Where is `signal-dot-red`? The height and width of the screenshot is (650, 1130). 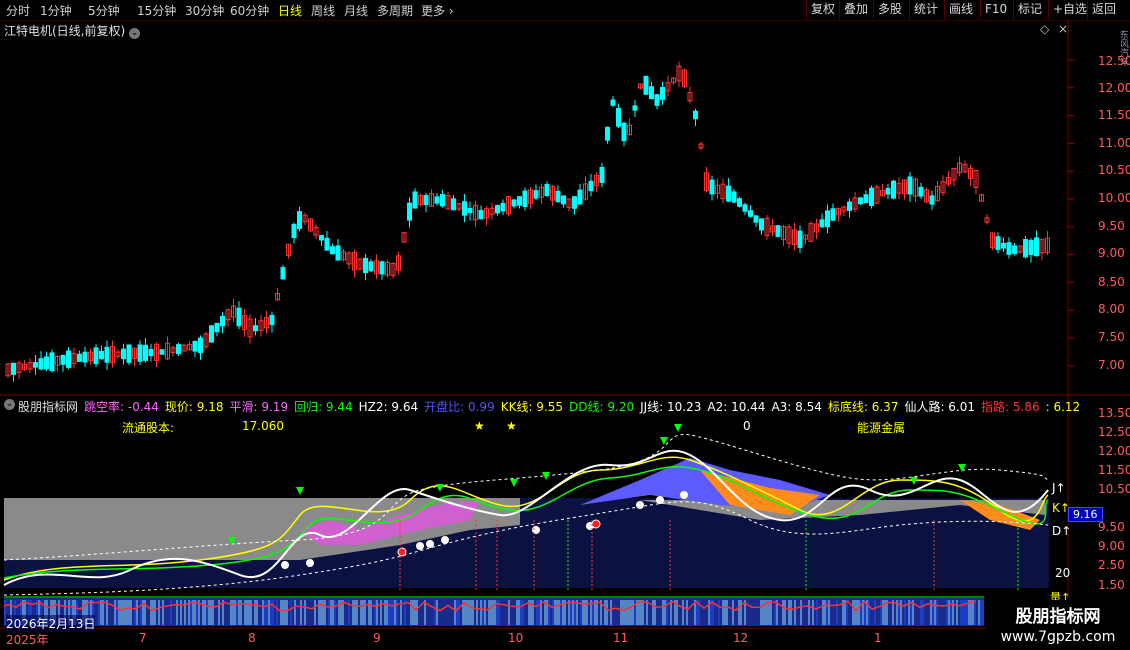 signal-dot-red is located at coordinates (402, 552).